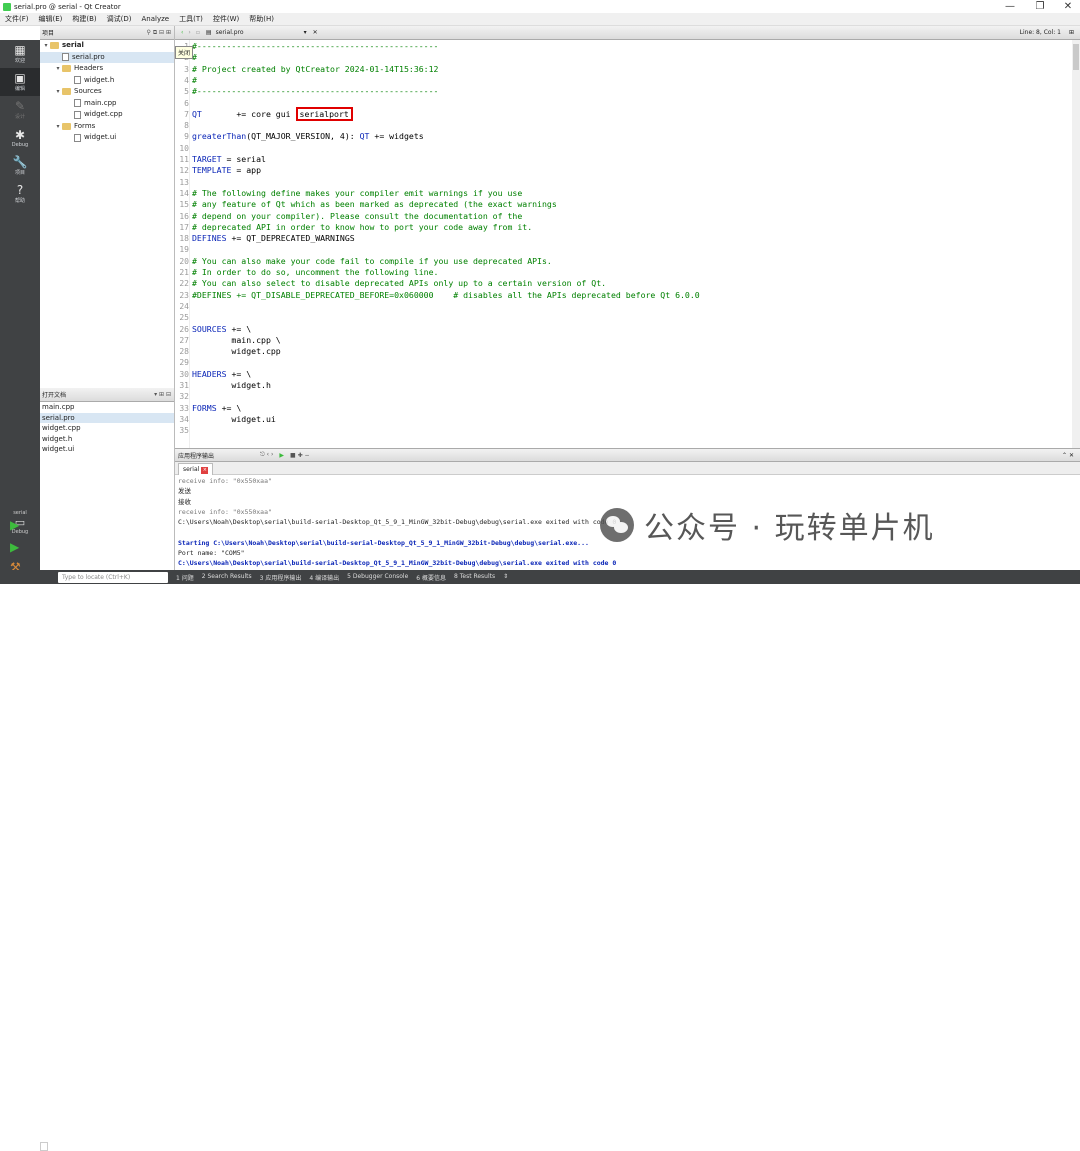 This screenshot has width=1080, height=1151. Describe the element at coordinates (107, 92) in the screenshot. I see `tree-item: ▾ Sources` at that location.